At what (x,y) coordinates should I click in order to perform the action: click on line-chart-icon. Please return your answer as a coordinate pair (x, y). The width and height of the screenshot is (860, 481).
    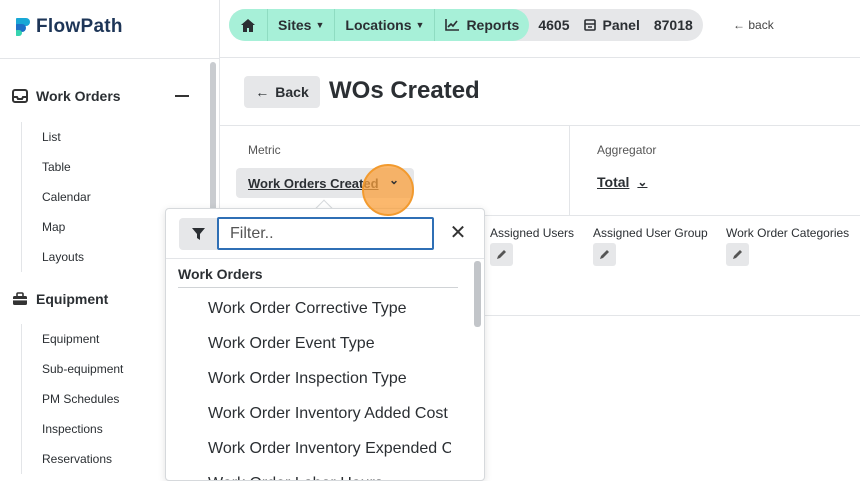
    Looking at the image, I should click on (452, 25).